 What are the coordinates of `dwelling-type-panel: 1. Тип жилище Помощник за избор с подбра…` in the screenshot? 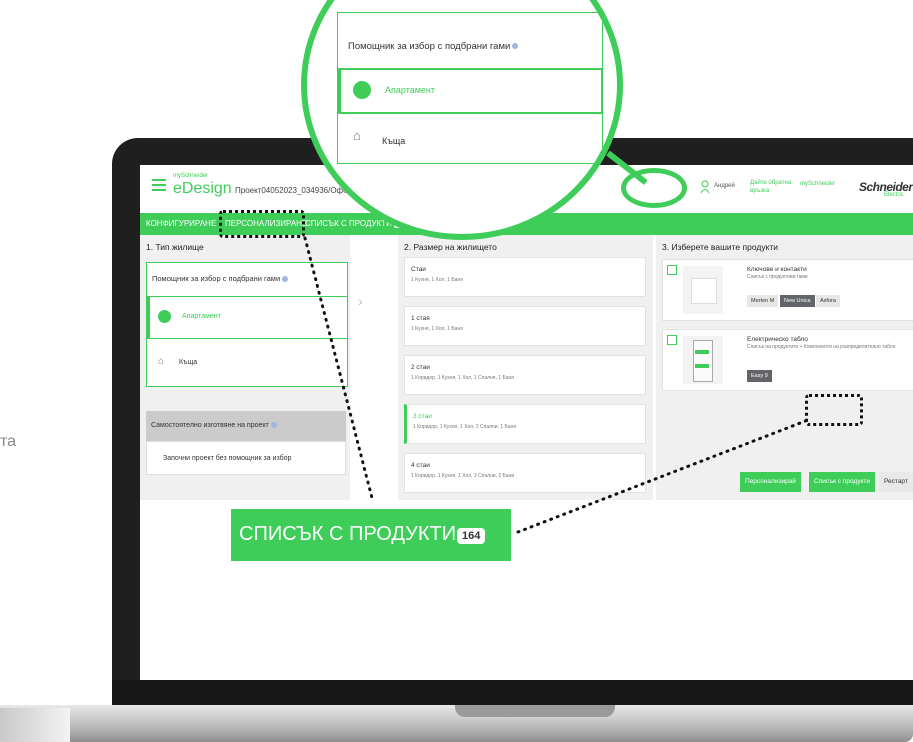 It's located at (245, 367).